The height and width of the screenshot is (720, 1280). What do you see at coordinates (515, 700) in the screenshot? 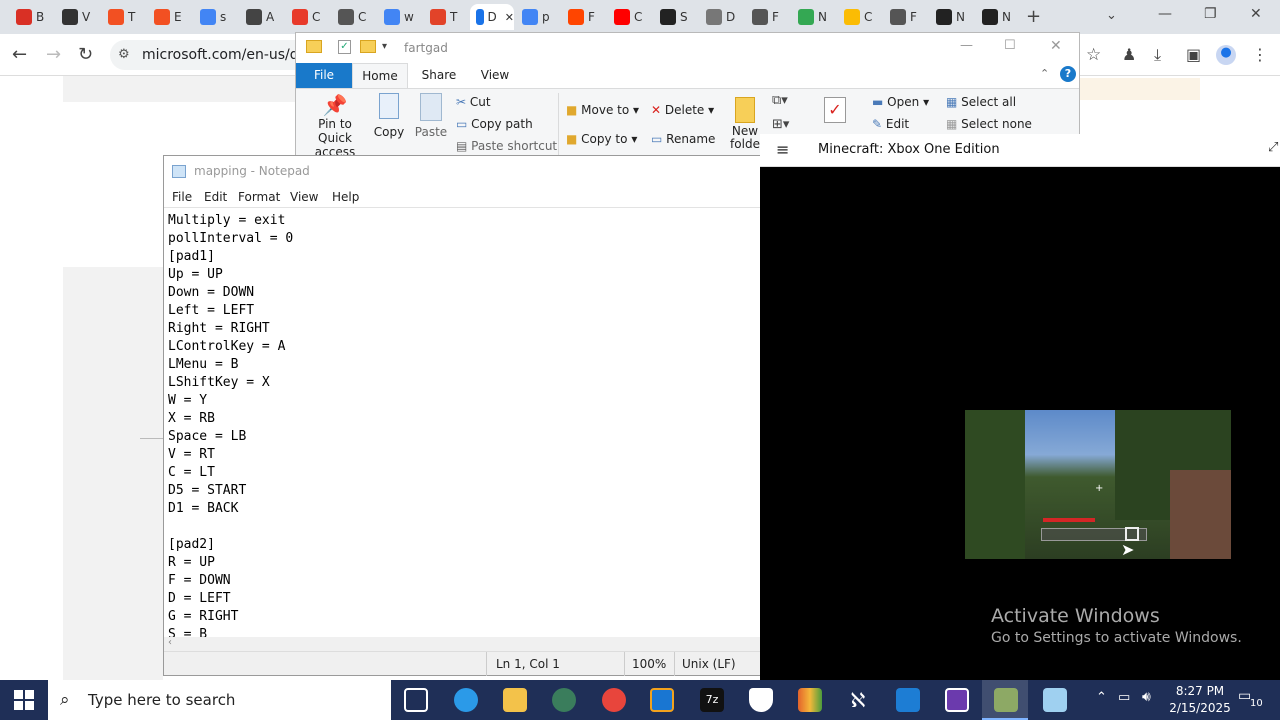
I see `file-explorer-icon` at bounding box center [515, 700].